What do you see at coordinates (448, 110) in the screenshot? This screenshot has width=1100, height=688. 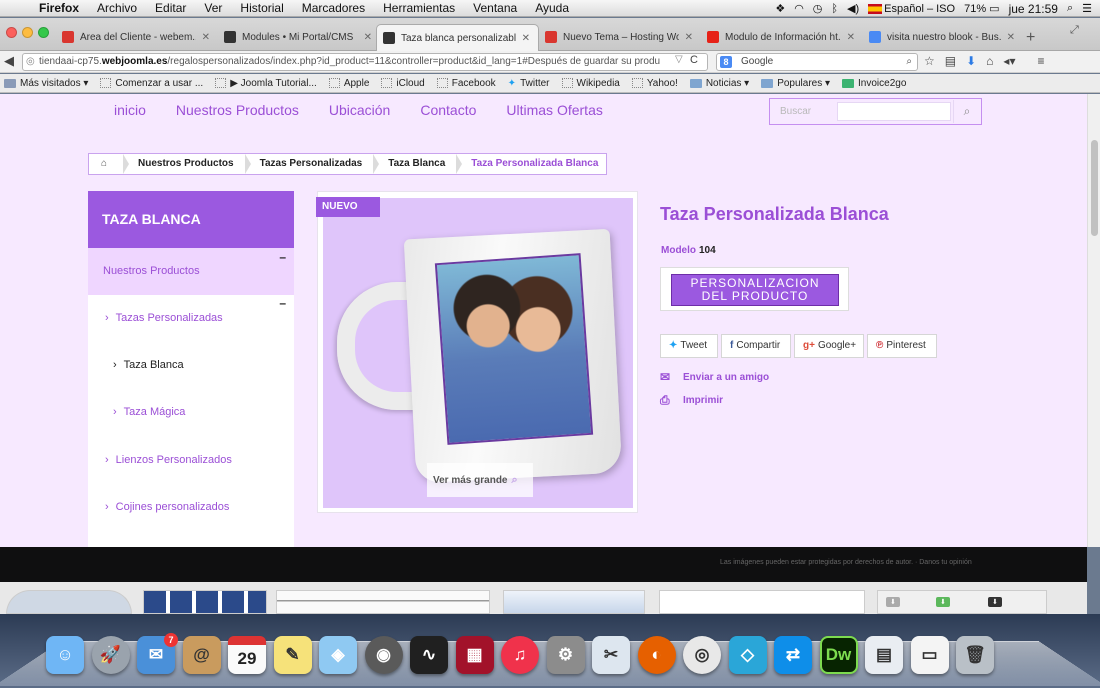 I see `nav-contacto: Contacto` at bounding box center [448, 110].